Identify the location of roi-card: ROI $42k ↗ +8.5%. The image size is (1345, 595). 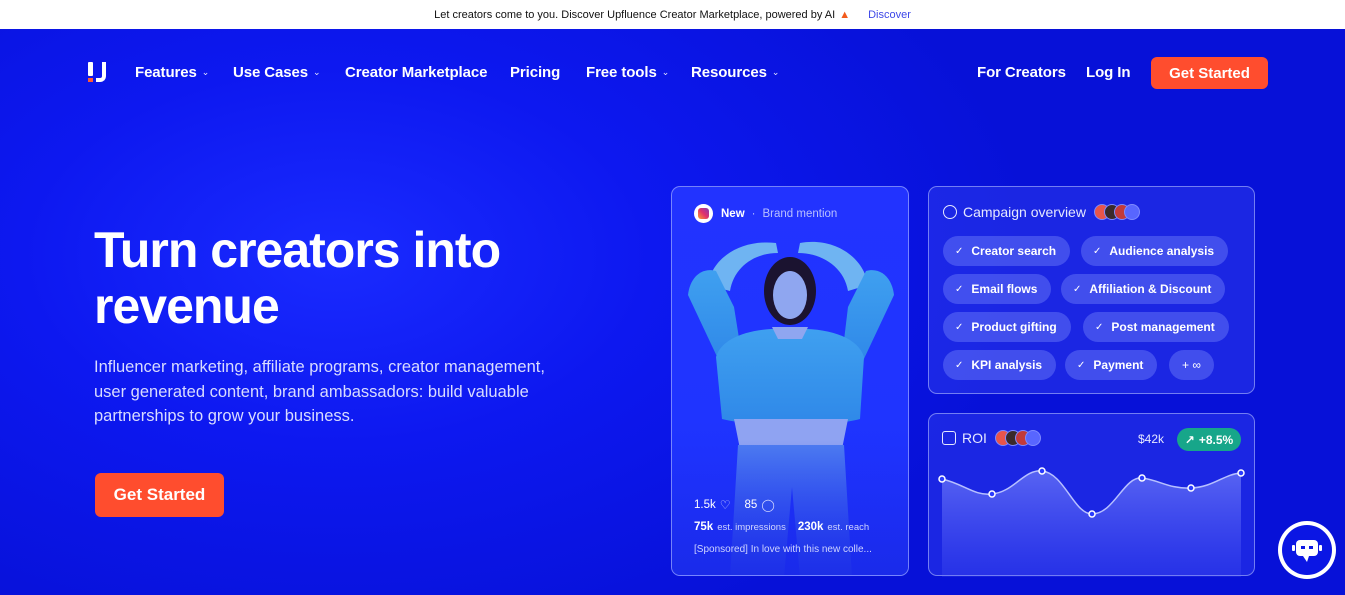
(1091, 495).